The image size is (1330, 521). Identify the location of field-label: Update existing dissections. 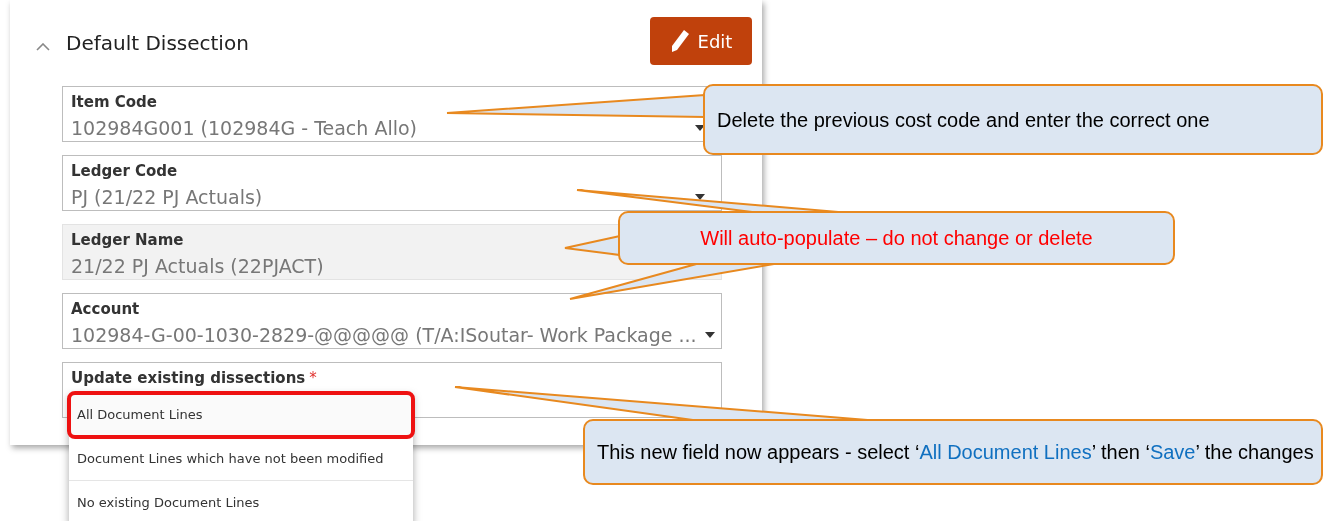
(188, 378).